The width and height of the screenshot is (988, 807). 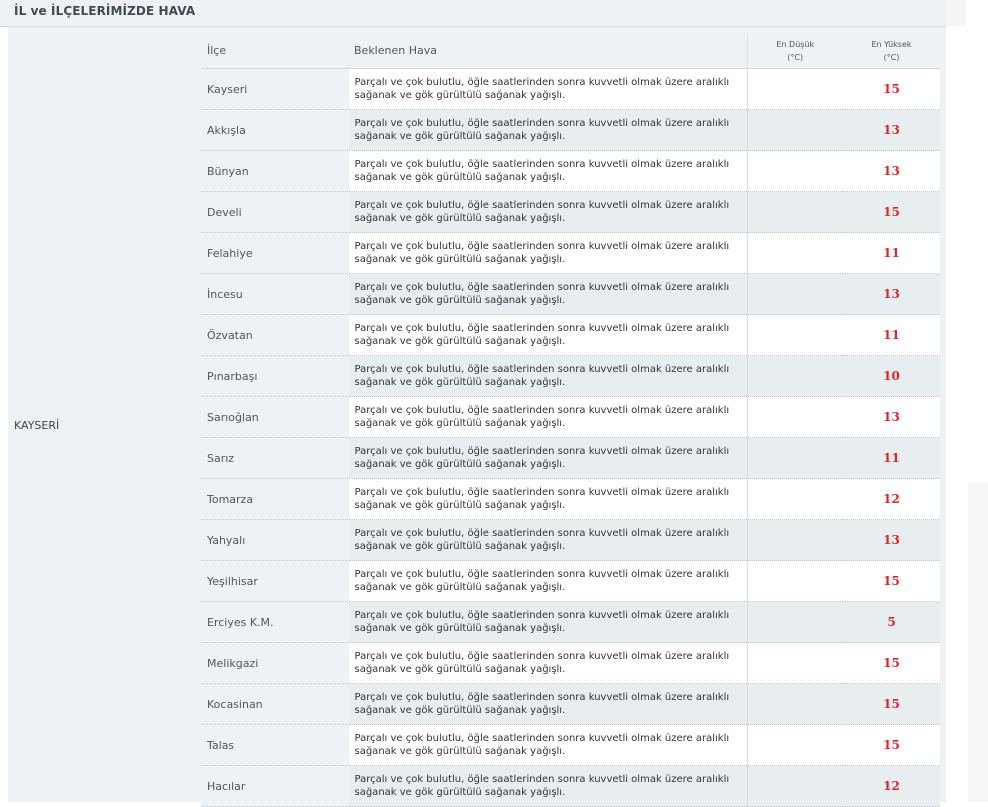 I want to click on district-cell: İncesu, so click(x=274, y=294).